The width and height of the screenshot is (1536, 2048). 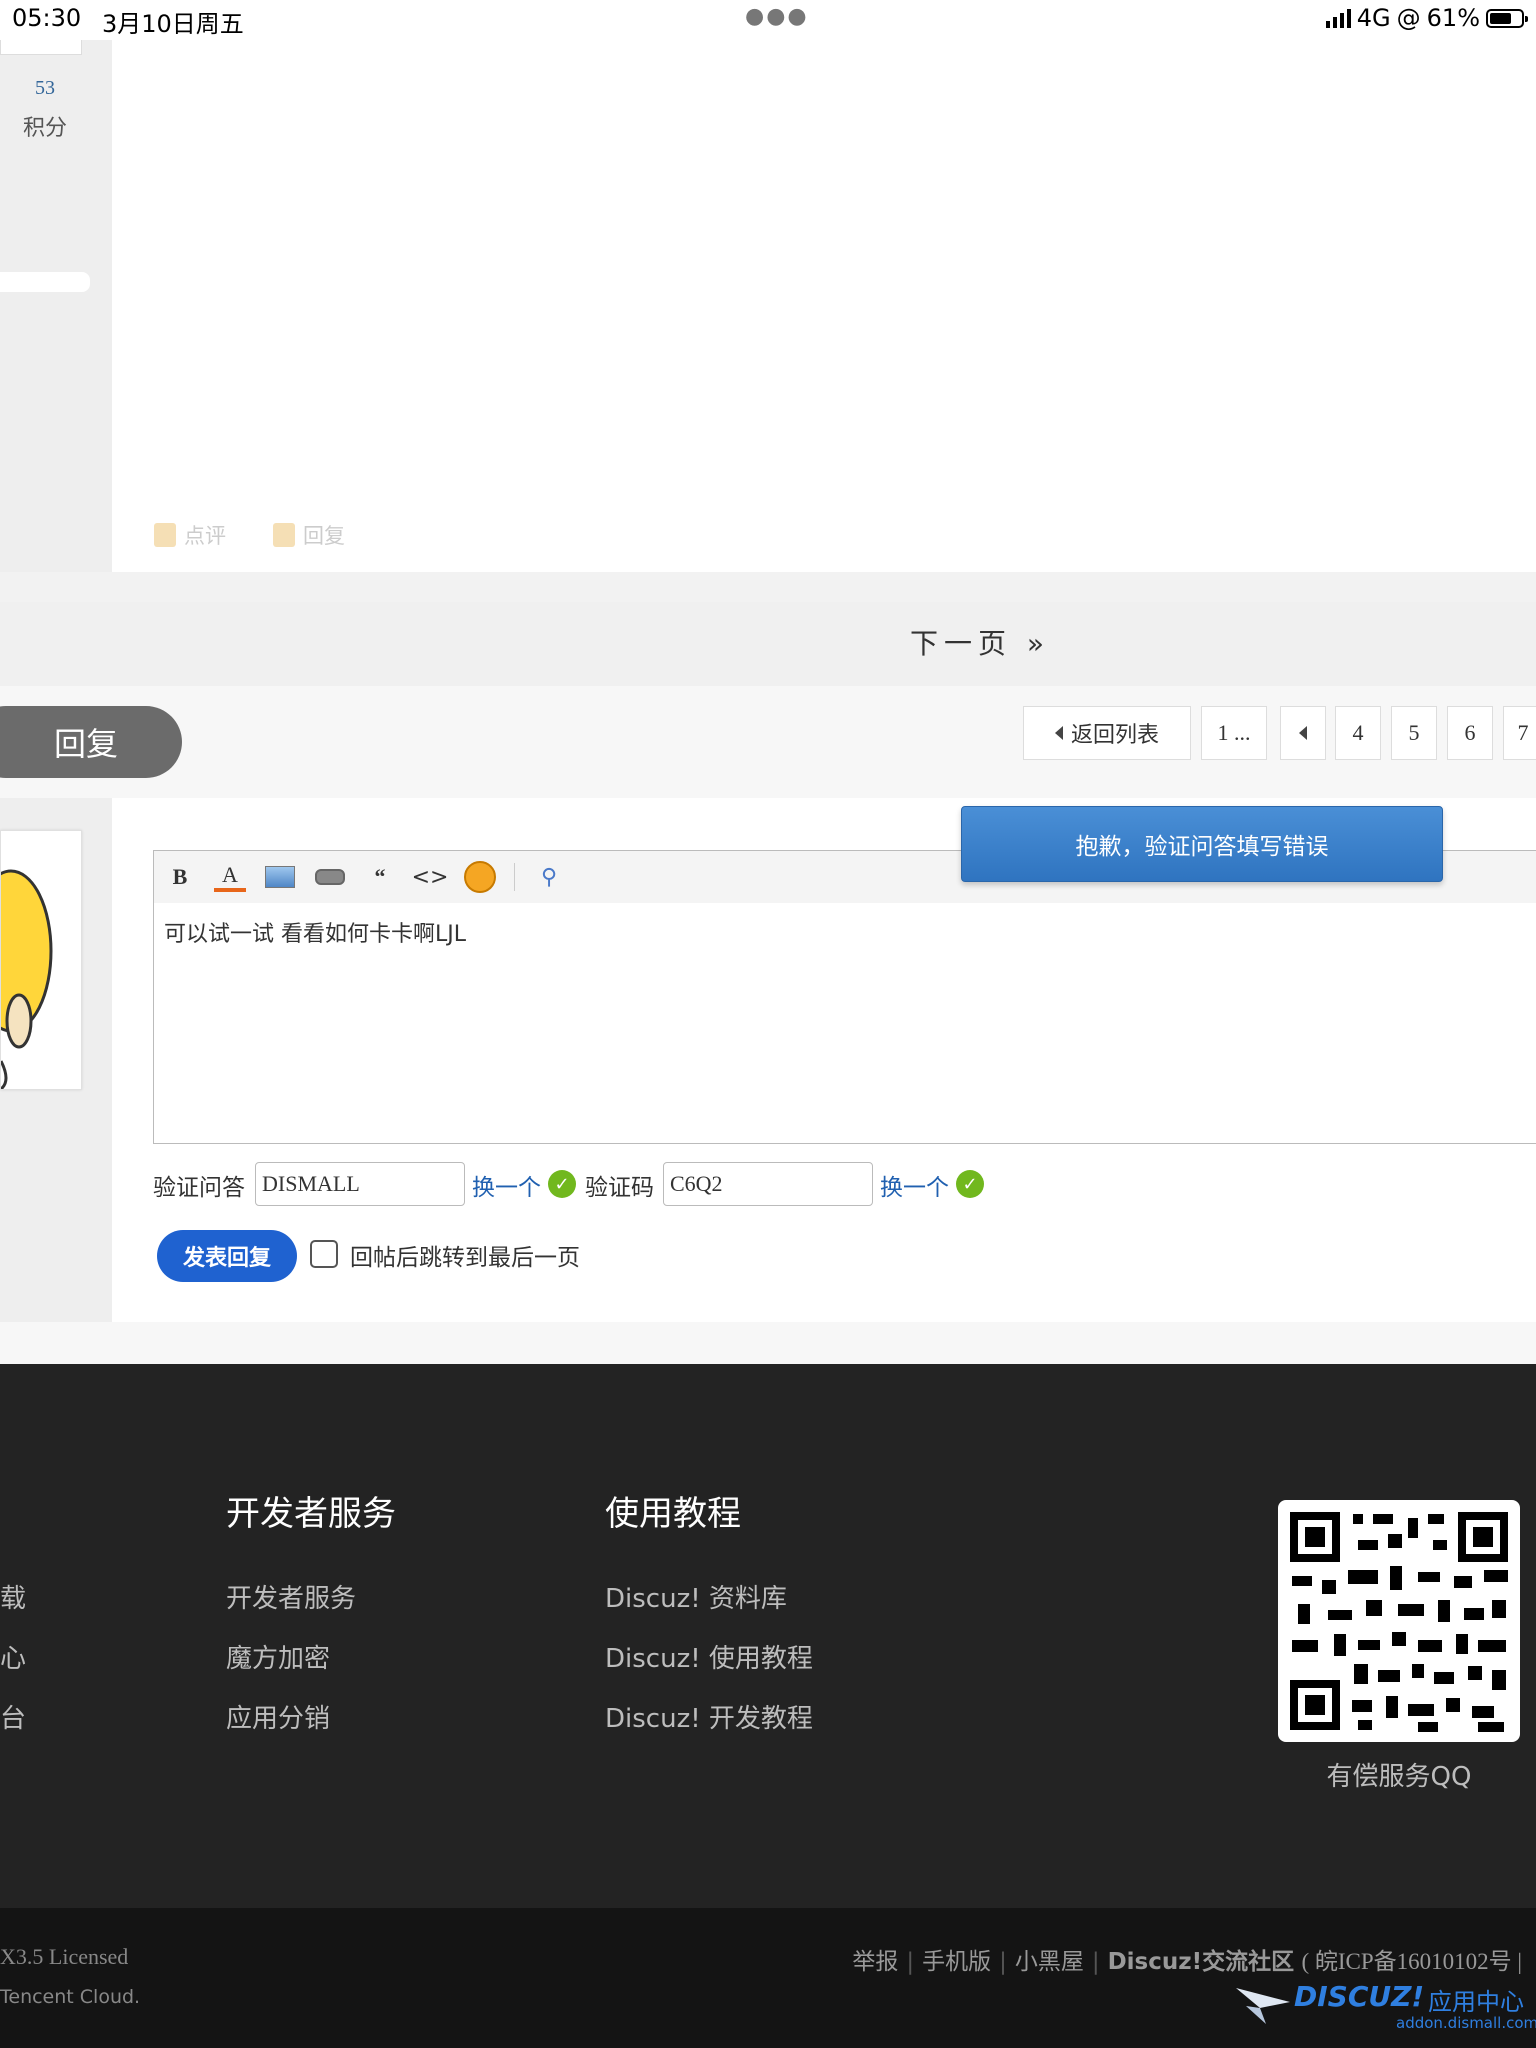 I want to click on editor-content: 可以试一试 看看如何卡卡啊LJL, so click(x=315, y=932).